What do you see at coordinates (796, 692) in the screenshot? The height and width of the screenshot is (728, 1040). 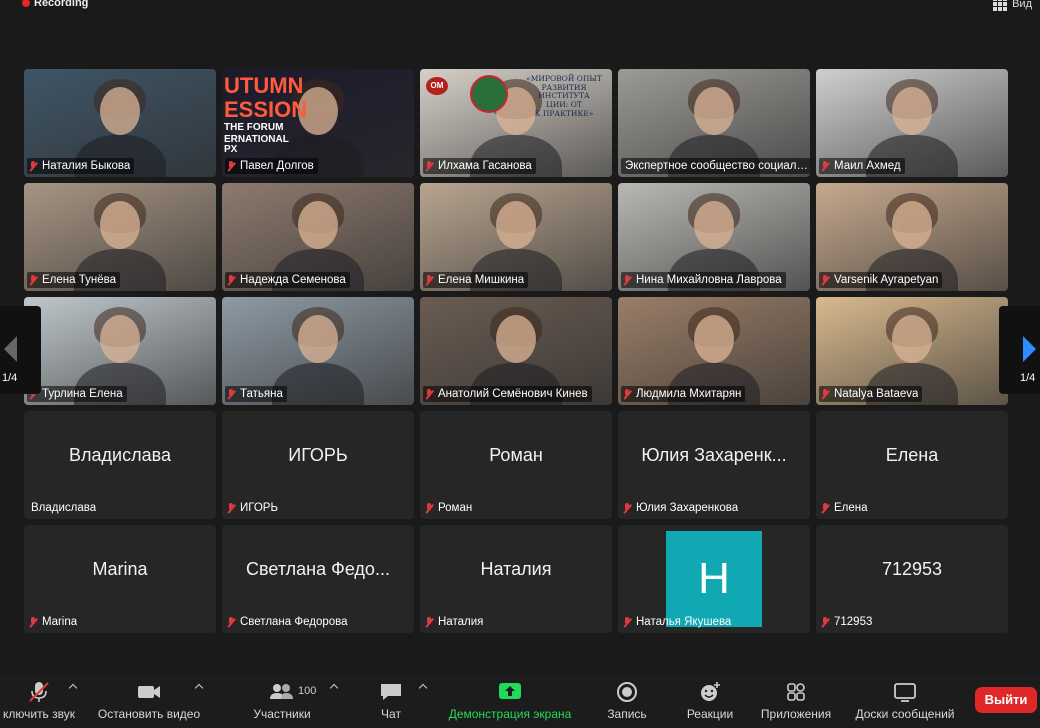 I see `apps-icon` at bounding box center [796, 692].